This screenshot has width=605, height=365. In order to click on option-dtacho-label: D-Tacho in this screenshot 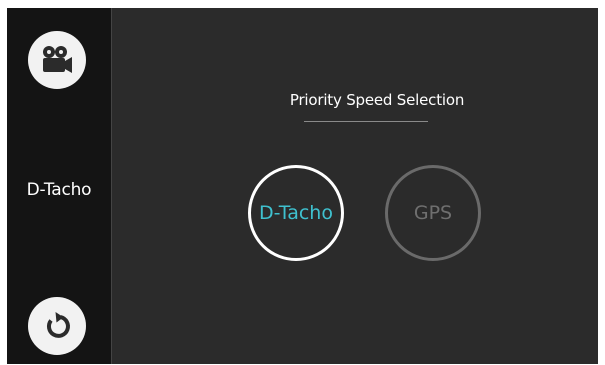, I will do `click(296, 213)`.